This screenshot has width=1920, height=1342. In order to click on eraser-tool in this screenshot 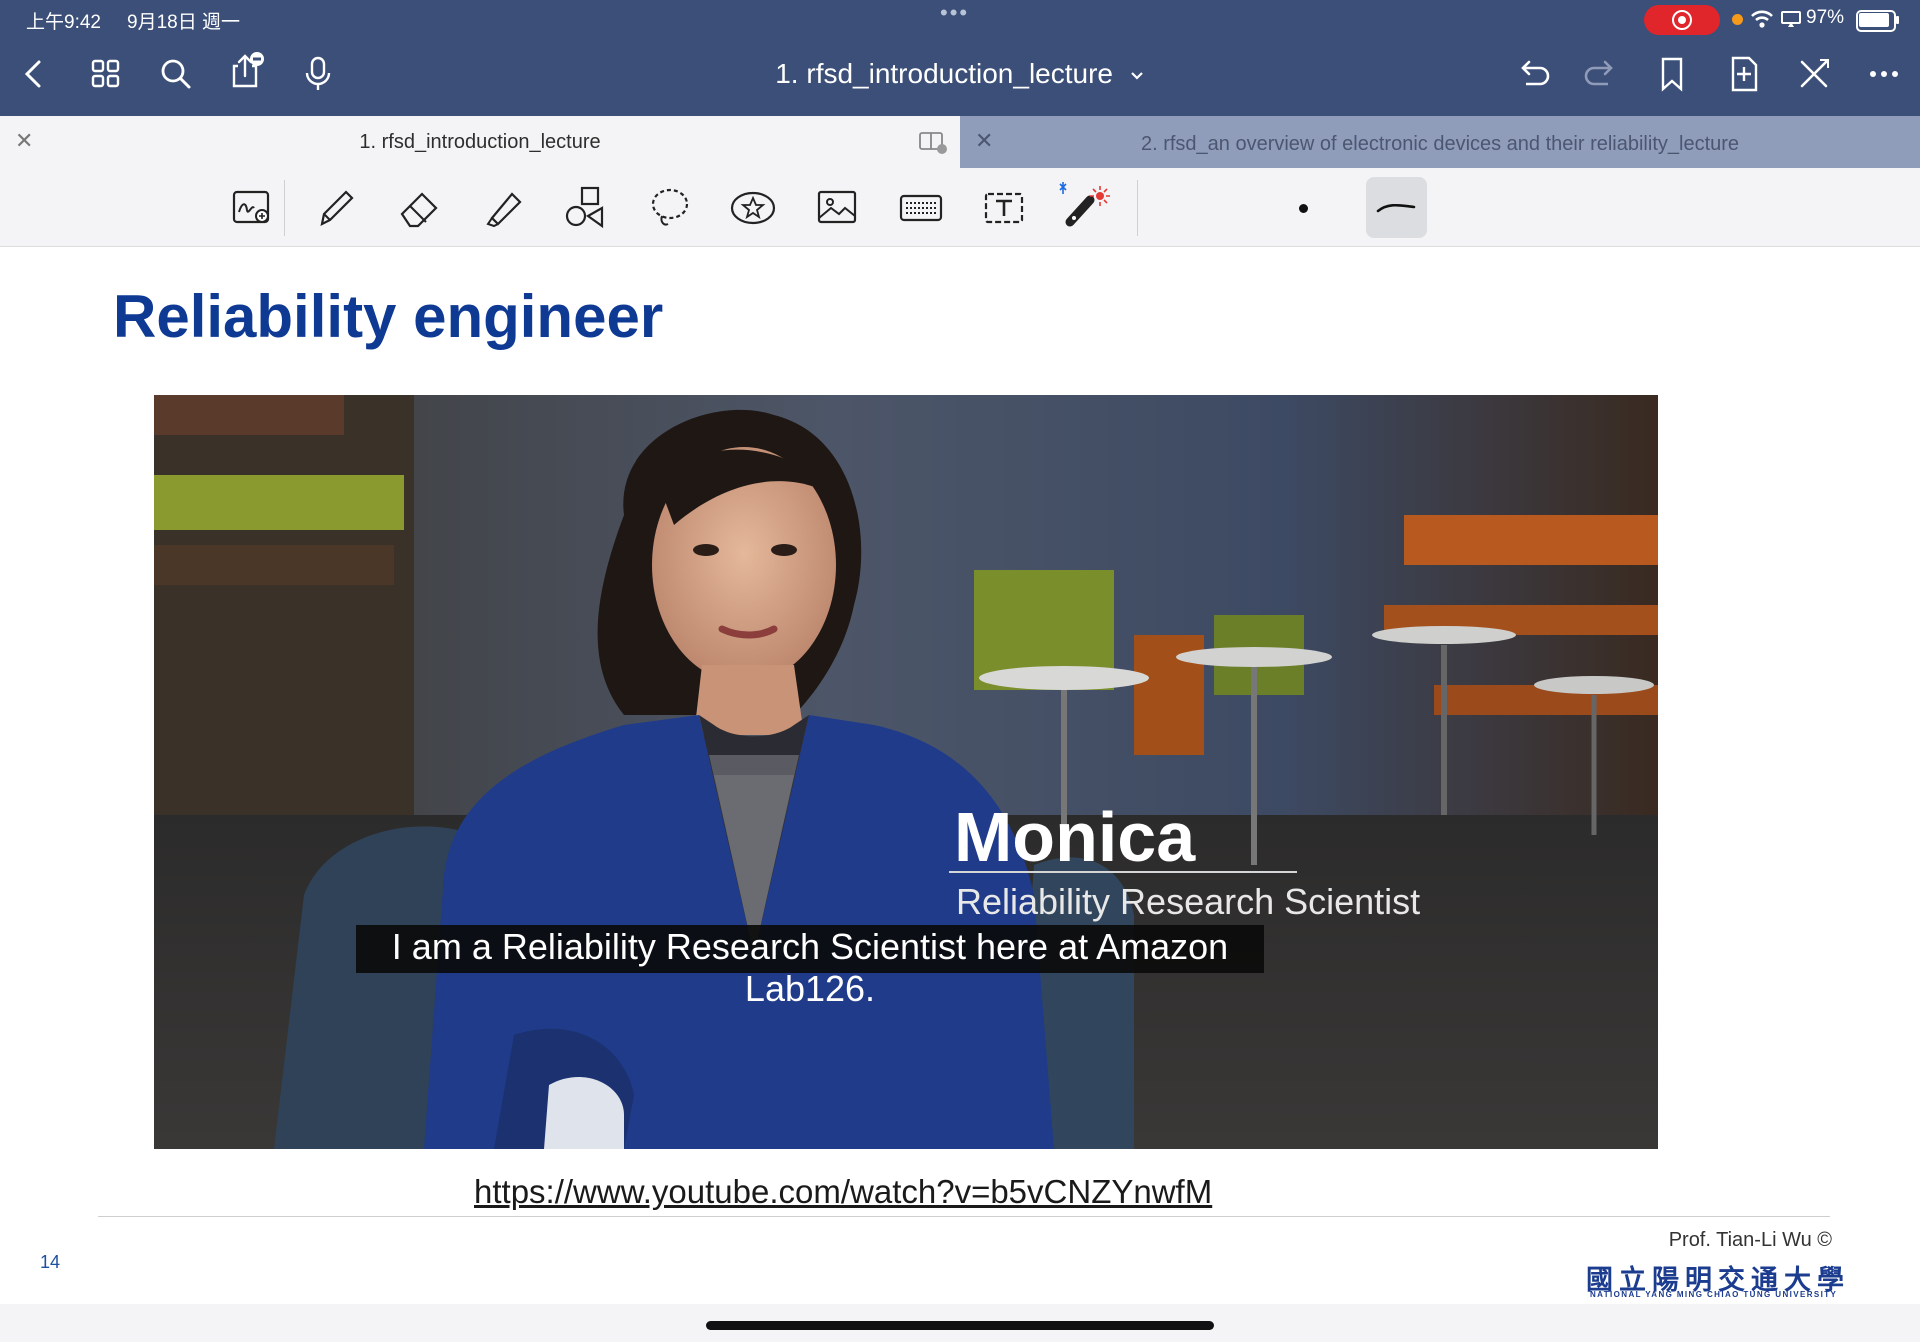, I will do `click(420, 208)`.